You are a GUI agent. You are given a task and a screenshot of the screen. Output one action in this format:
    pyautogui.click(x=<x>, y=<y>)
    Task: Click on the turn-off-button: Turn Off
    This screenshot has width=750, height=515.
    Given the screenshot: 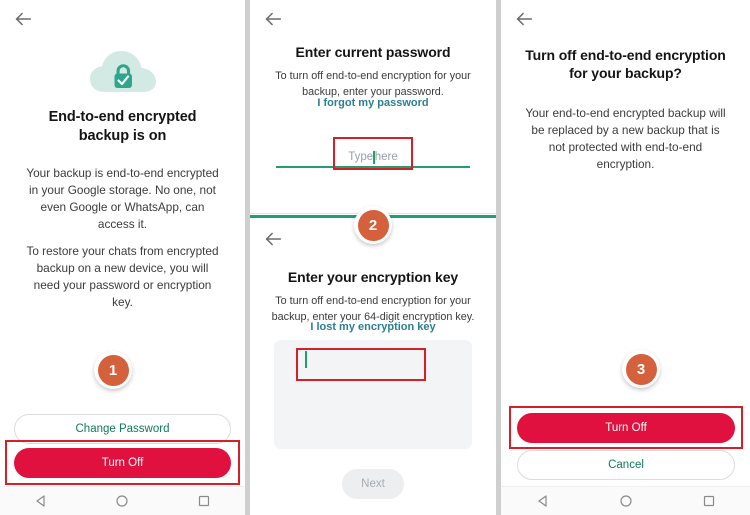 What is the action you would take?
    pyautogui.click(x=122, y=463)
    